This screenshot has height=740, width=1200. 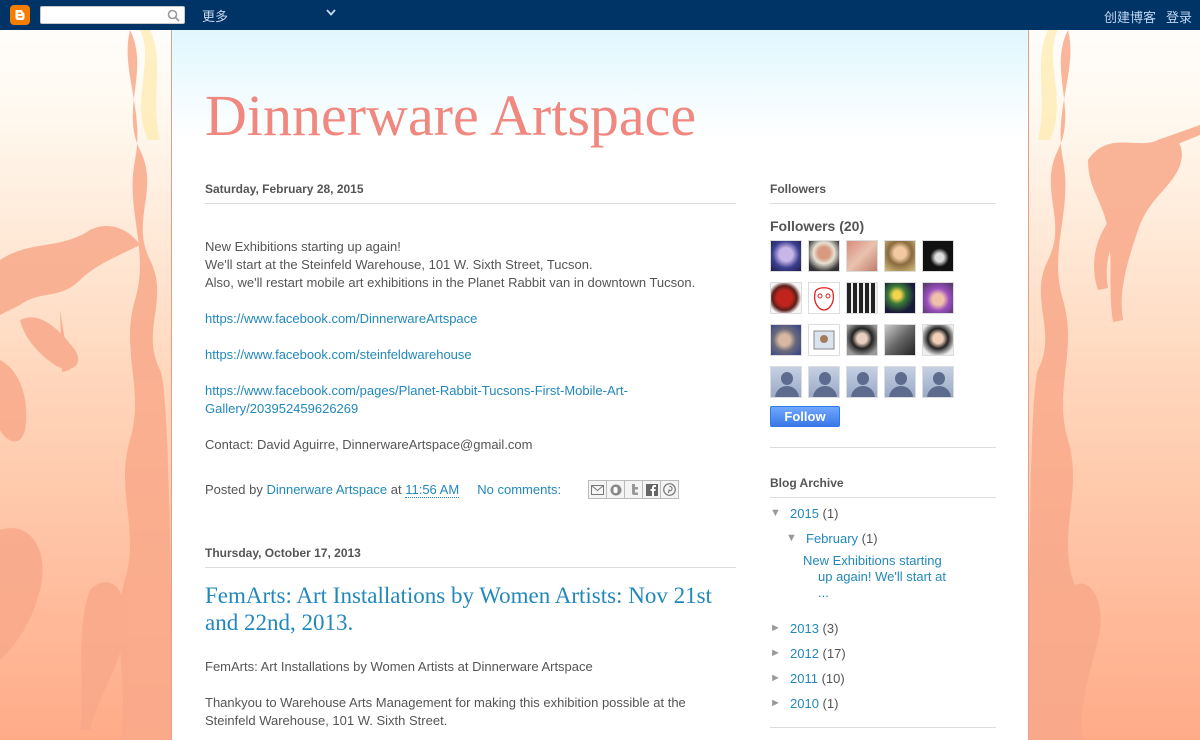 I want to click on post-date-header: Thursday, October 17, 2013, so click(x=470, y=557).